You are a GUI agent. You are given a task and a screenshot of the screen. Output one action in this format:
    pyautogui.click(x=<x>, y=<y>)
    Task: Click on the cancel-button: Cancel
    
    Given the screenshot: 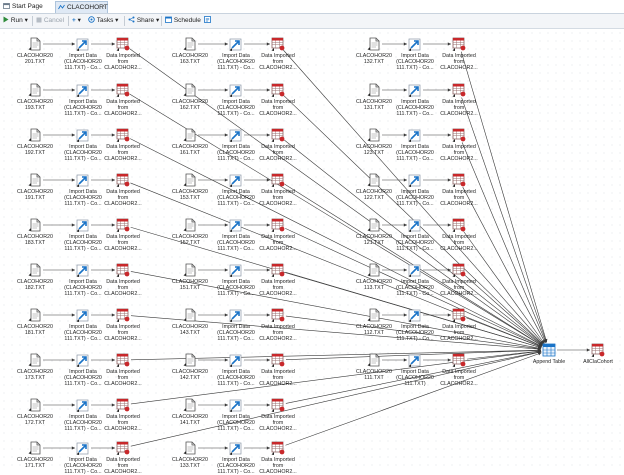 What is the action you would take?
    pyautogui.click(x=50, y=21)
    